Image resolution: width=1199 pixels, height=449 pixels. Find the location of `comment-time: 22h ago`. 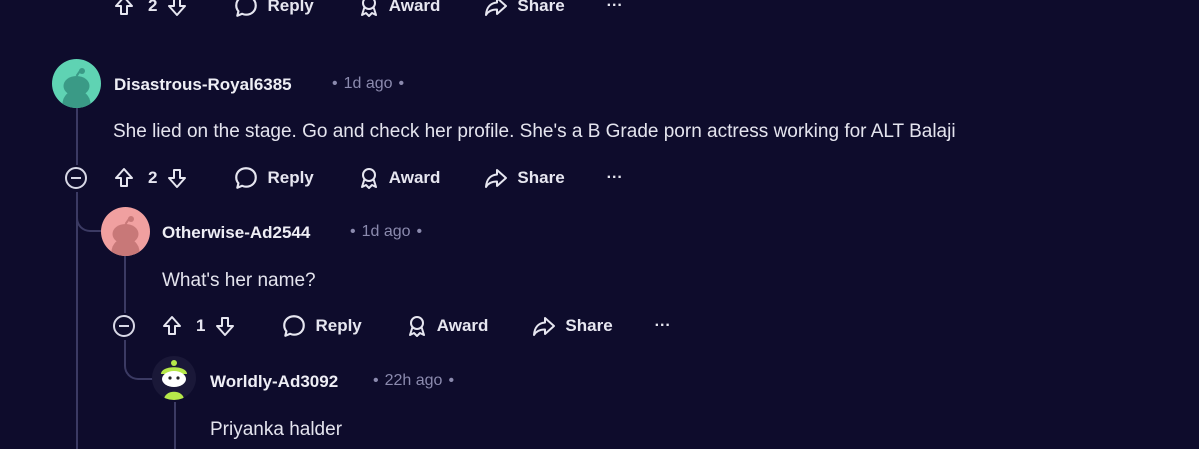

comment-time: 22h ago is located at coordinates (414, 380).